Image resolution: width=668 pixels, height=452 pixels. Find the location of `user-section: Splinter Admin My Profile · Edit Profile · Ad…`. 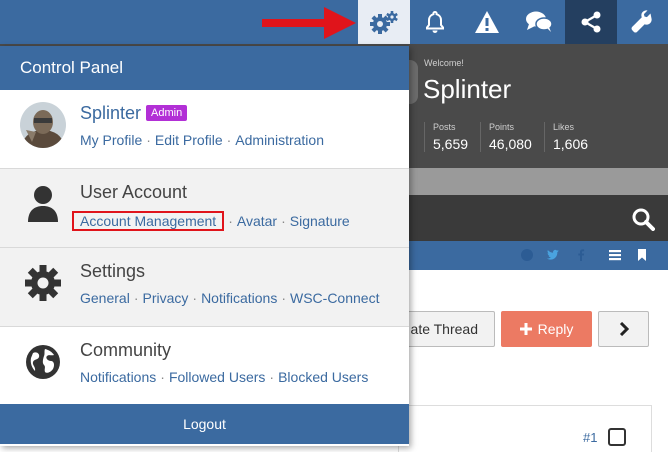

user-section: Splinter Admin My Profile · Edit Profile · Ad… is located at coordinates (204, 129).